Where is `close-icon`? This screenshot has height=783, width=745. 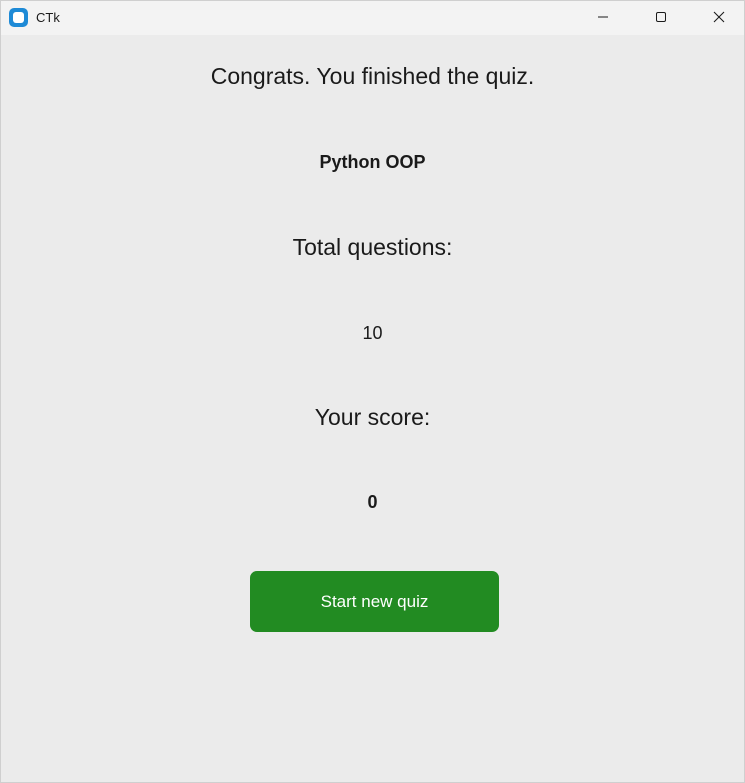 close-icon is located at coordinates (719, 17).